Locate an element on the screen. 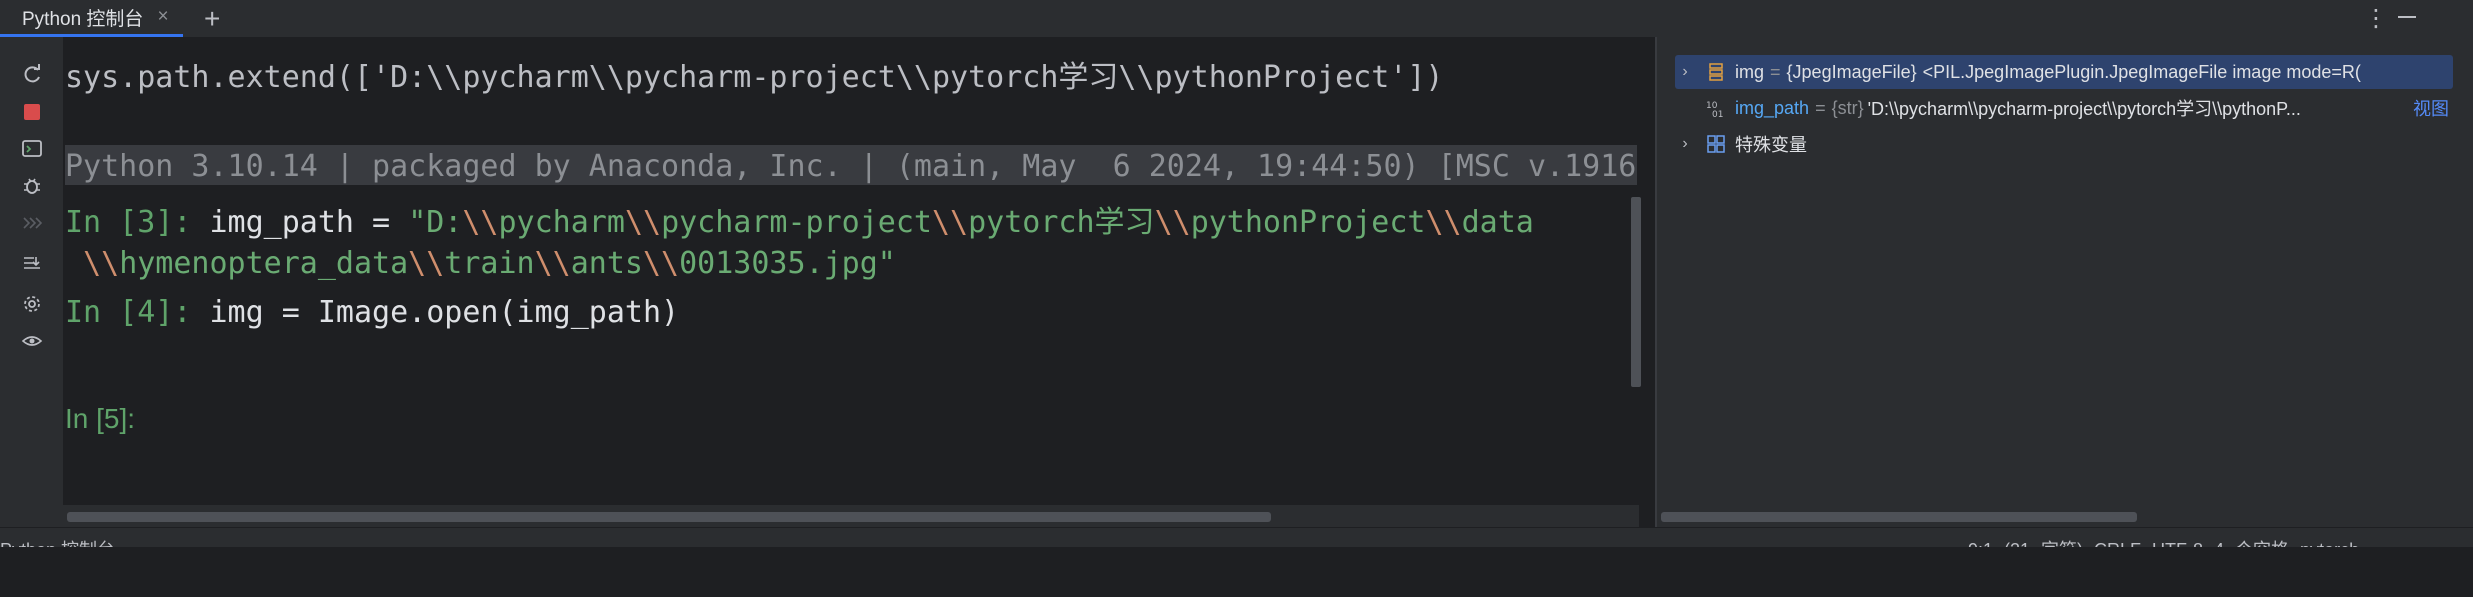 This screenshot has height=597, width=2473. new-console-button is located at coordinates (31, 149).